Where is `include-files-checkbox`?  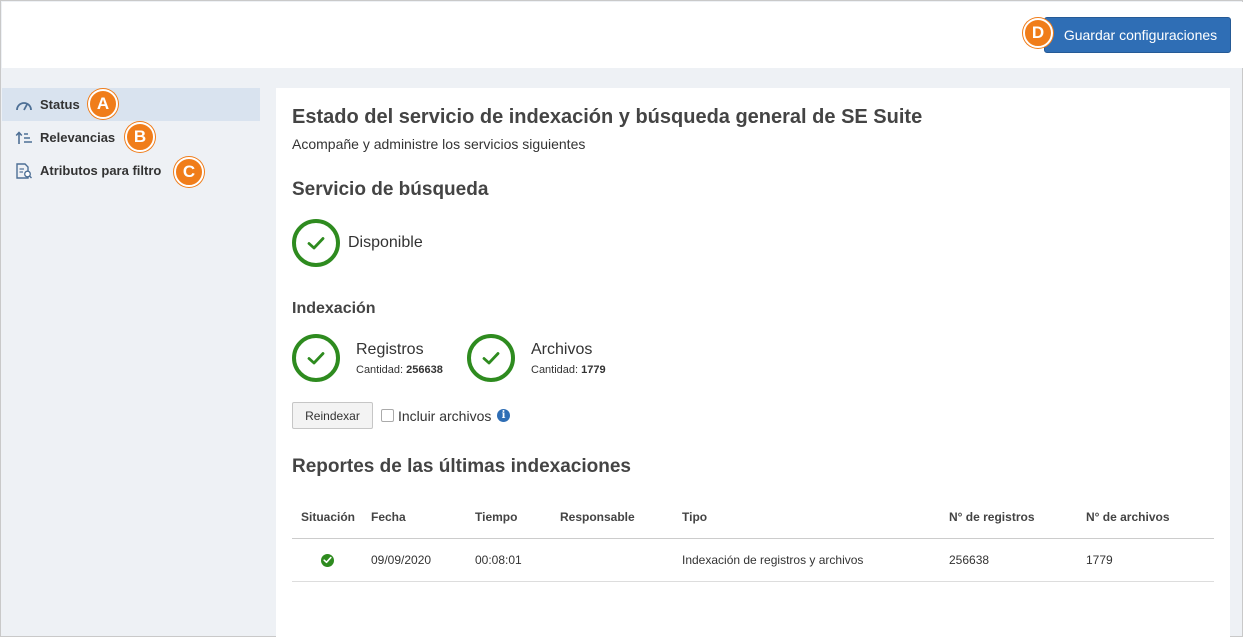
include-files-checkbox is located at coordinates (387, 415).